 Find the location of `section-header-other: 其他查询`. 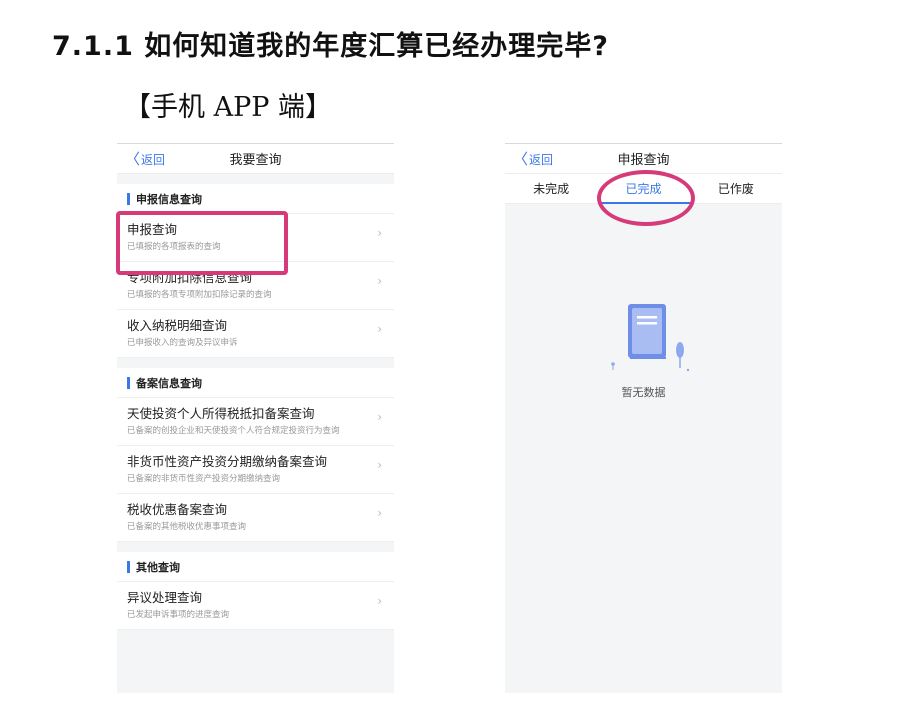

section-header-other: 其他查询 is located at coordinates (255, 567).